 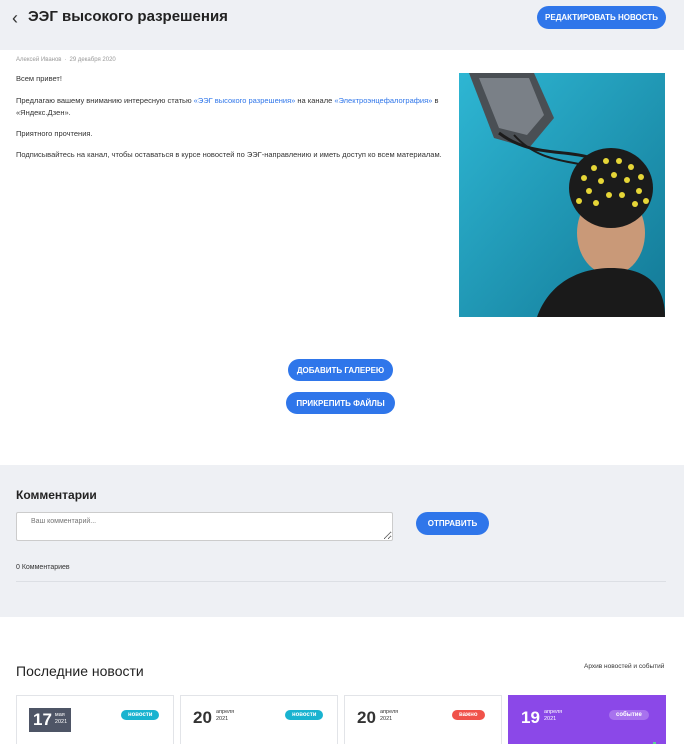 I want to click on divider, so click(x=341, y=581).